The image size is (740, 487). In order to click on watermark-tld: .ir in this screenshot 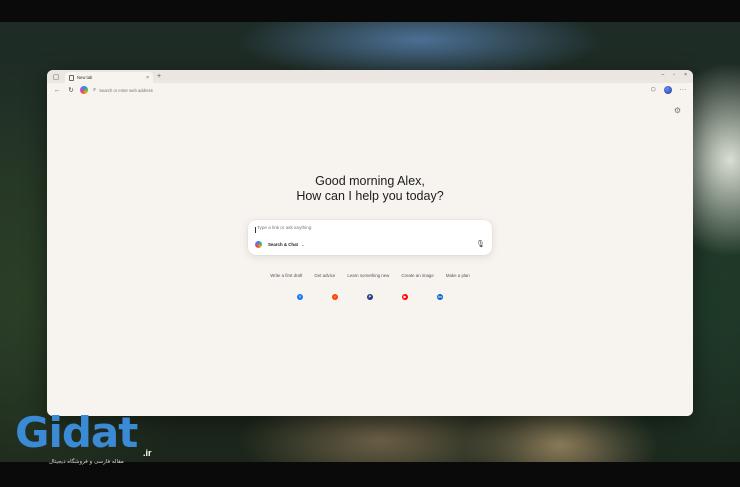, I will do `click(147, 453)`.